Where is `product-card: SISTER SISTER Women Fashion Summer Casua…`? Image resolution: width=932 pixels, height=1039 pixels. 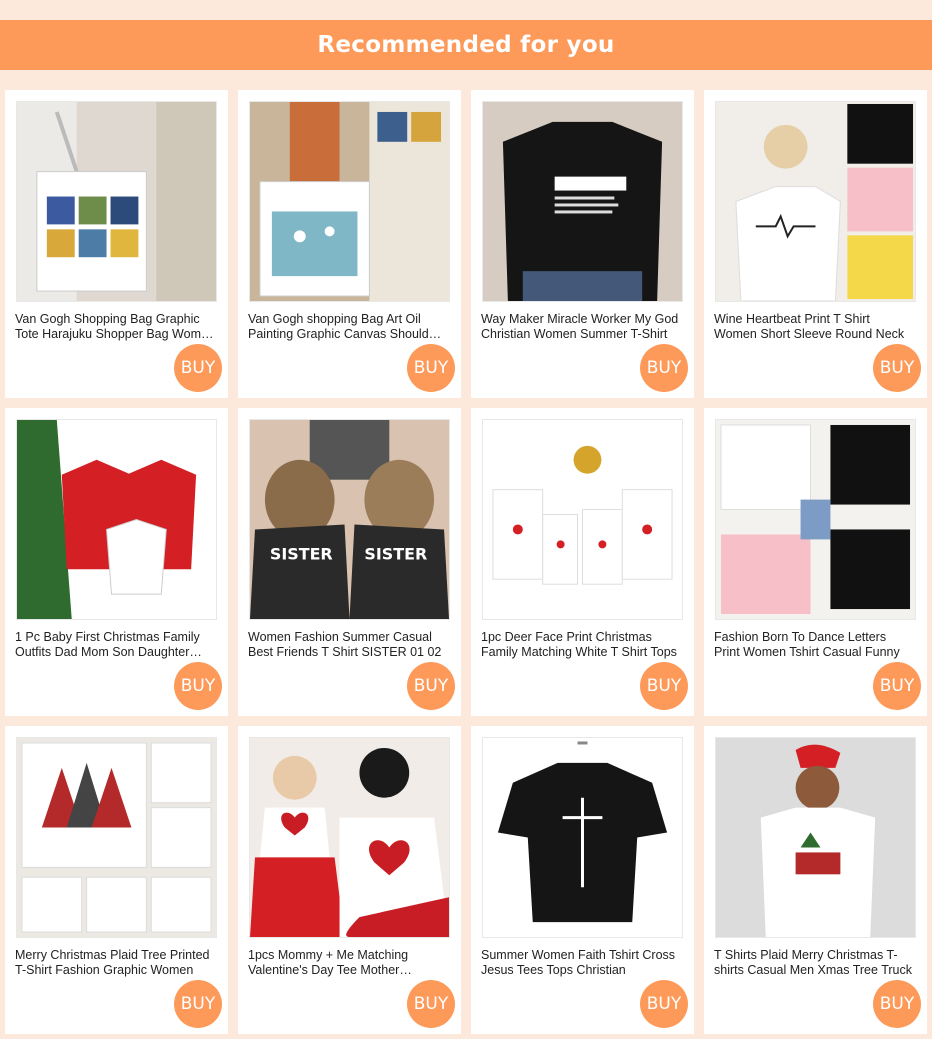
product-card: SISTER SISTER Women Fashion Summer Casua… is located at coordinates (349, 562).